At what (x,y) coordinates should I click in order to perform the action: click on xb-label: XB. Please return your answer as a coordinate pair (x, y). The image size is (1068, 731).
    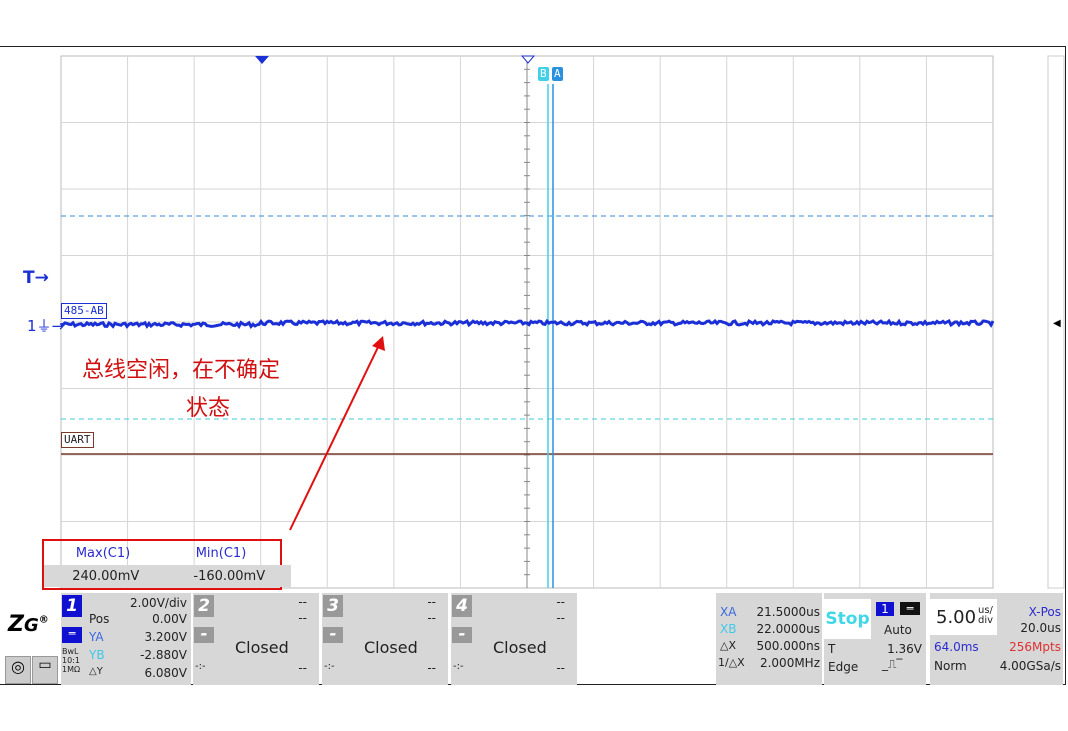
    Looking at the image, I should click on (728, 629).